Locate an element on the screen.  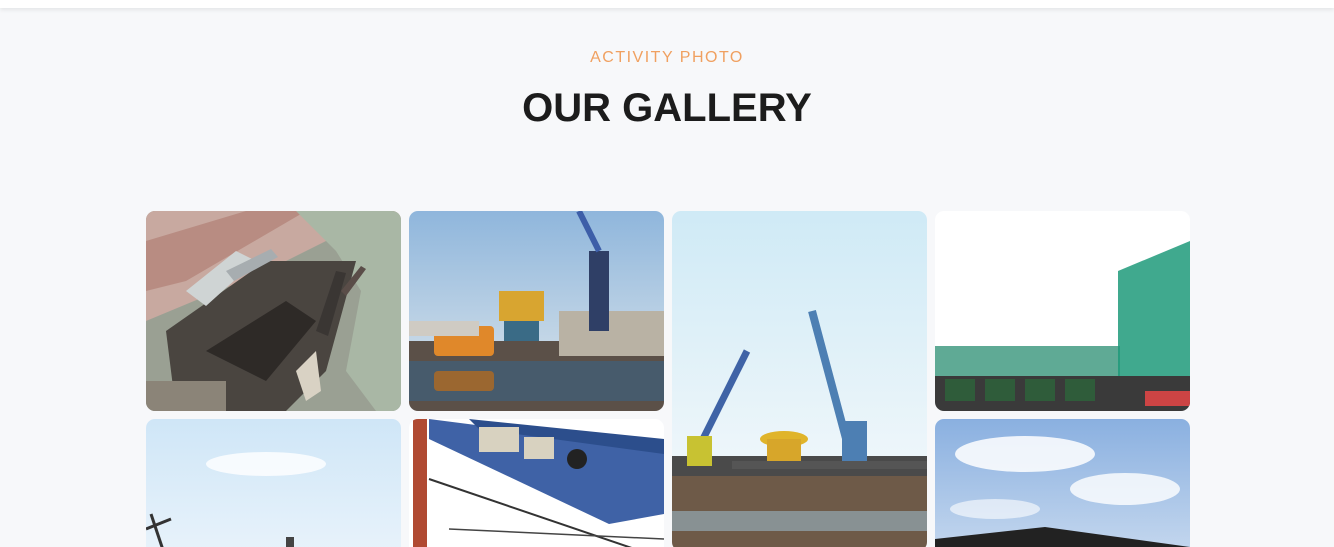
gallery-item-green-fence-trucks is located at coordinates (1062, 311).